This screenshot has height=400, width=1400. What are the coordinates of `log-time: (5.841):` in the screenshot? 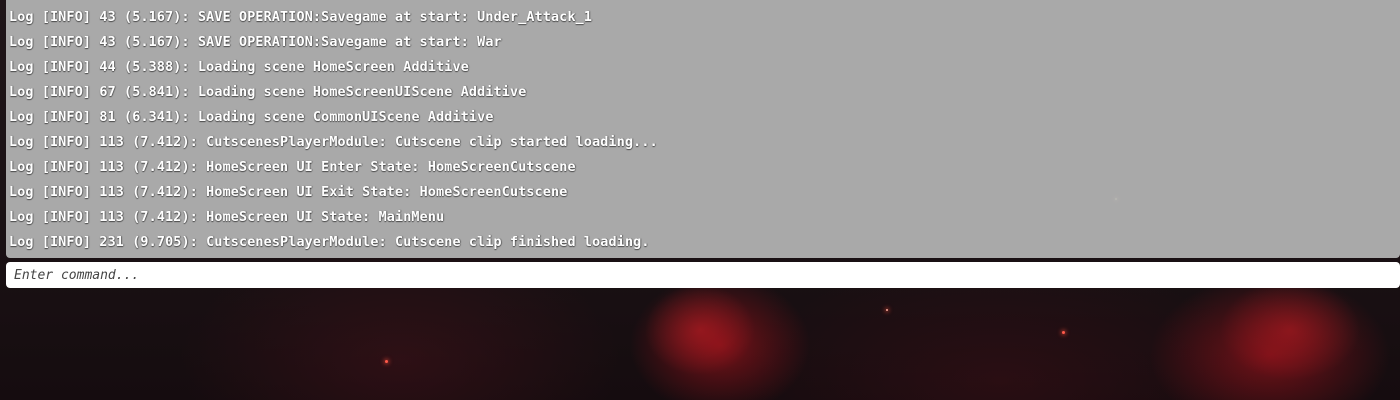 It's located at (157, 92).